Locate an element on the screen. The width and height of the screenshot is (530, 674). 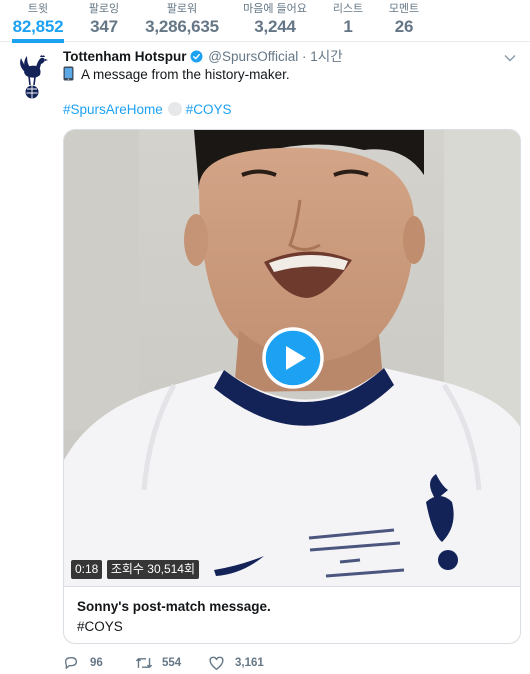
stat-label: 모멘트 is located at coordinates (404, 9).